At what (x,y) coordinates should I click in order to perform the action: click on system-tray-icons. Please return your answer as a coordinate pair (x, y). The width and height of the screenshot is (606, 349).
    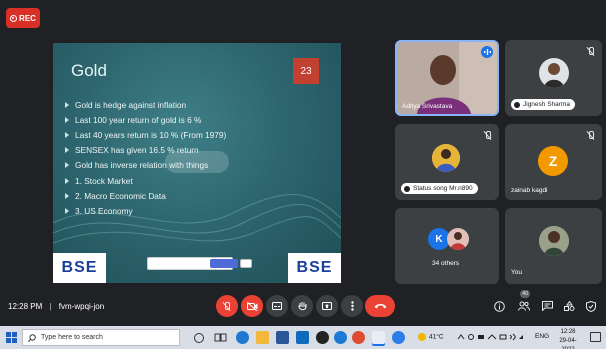
    Looking at the image, I should click on (492, 338).